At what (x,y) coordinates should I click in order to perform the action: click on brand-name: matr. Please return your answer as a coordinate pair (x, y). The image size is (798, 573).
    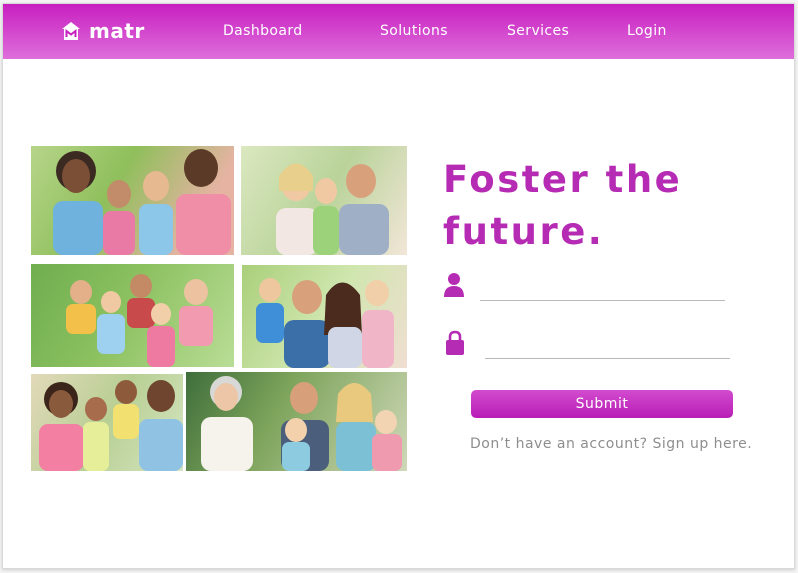
    Looking at the image, I should click on (117, 31).